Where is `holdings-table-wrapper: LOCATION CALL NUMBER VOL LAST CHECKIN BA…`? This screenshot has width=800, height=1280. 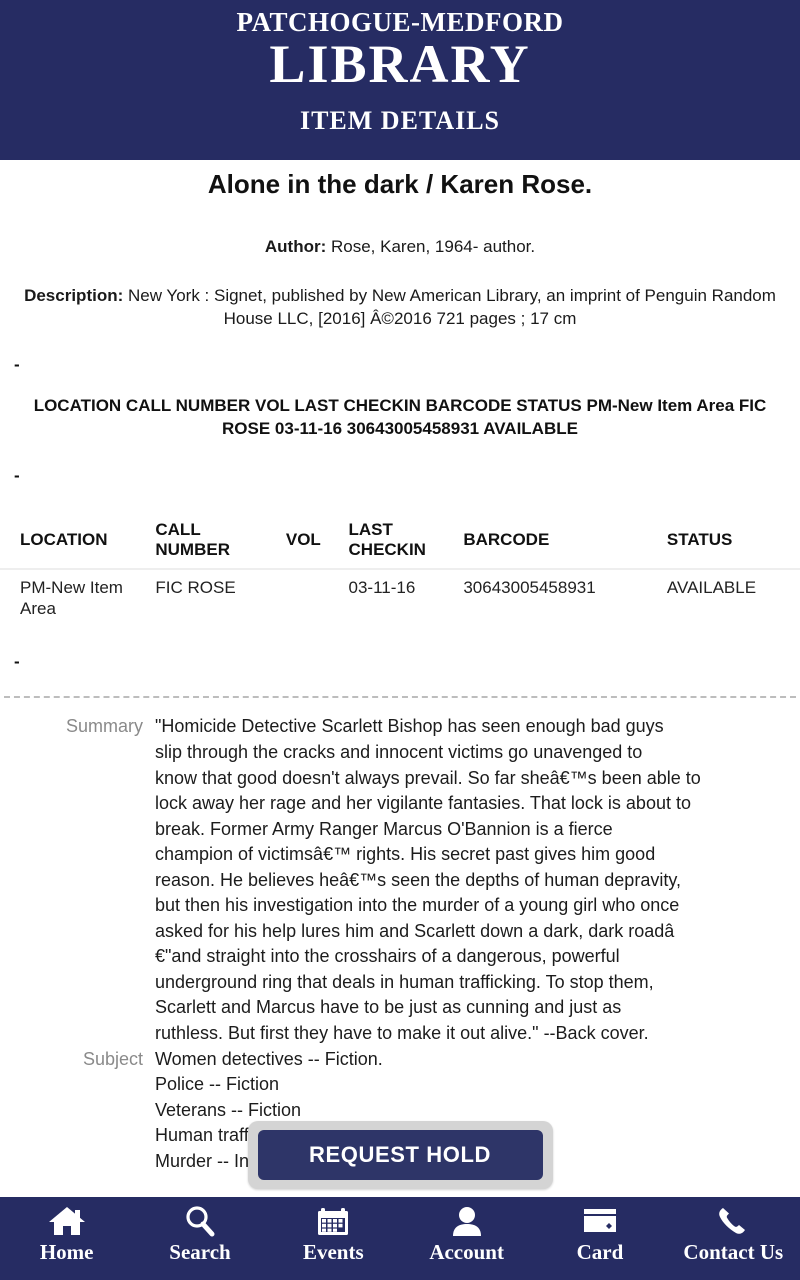
holdings-table-wrapper: LOCATION CALL NUMBER VOL LAST CHECKIN BA… is located at coordinates (400, 568).